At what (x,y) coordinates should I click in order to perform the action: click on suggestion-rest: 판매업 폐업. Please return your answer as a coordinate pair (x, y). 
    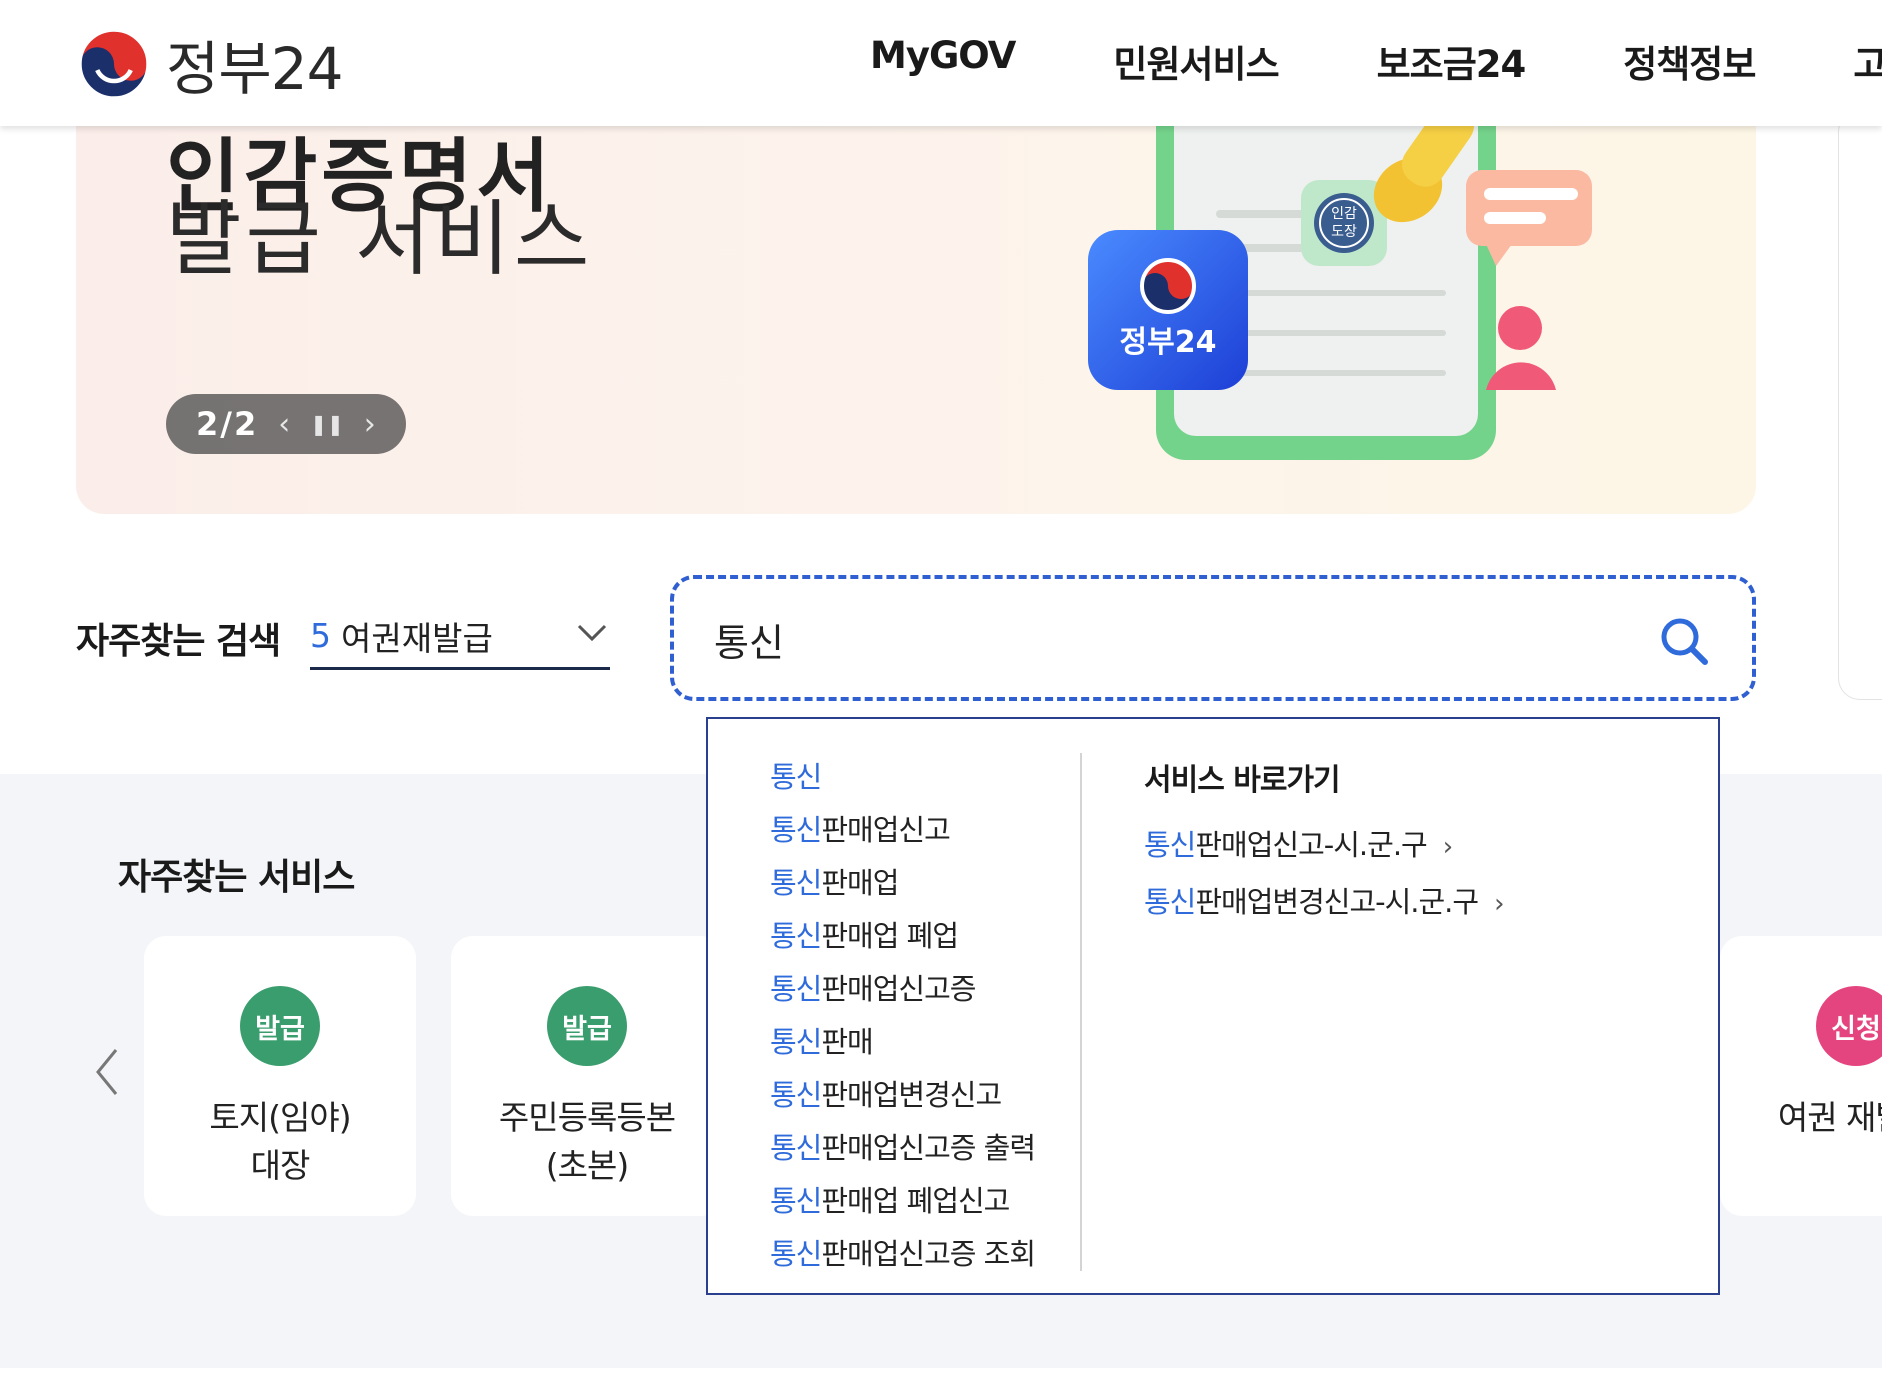
    Looking at the image, I should click on (890, 936).